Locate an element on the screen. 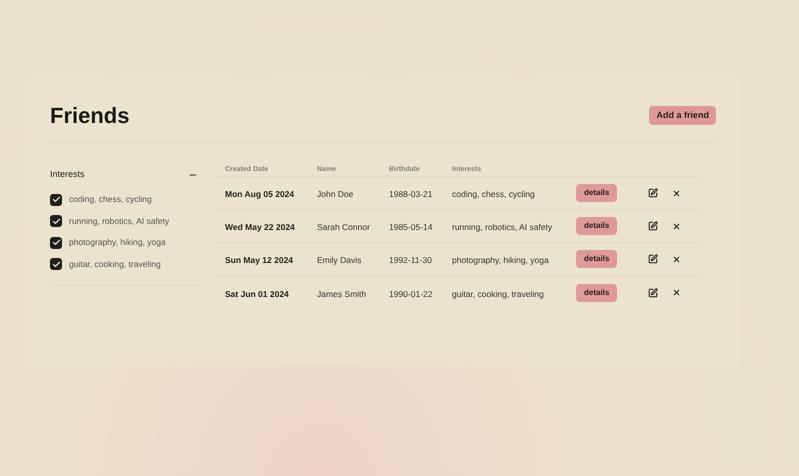 This screenshot has width=799, height=476. table-cell: John Doe is located at coordinates (335, 194).